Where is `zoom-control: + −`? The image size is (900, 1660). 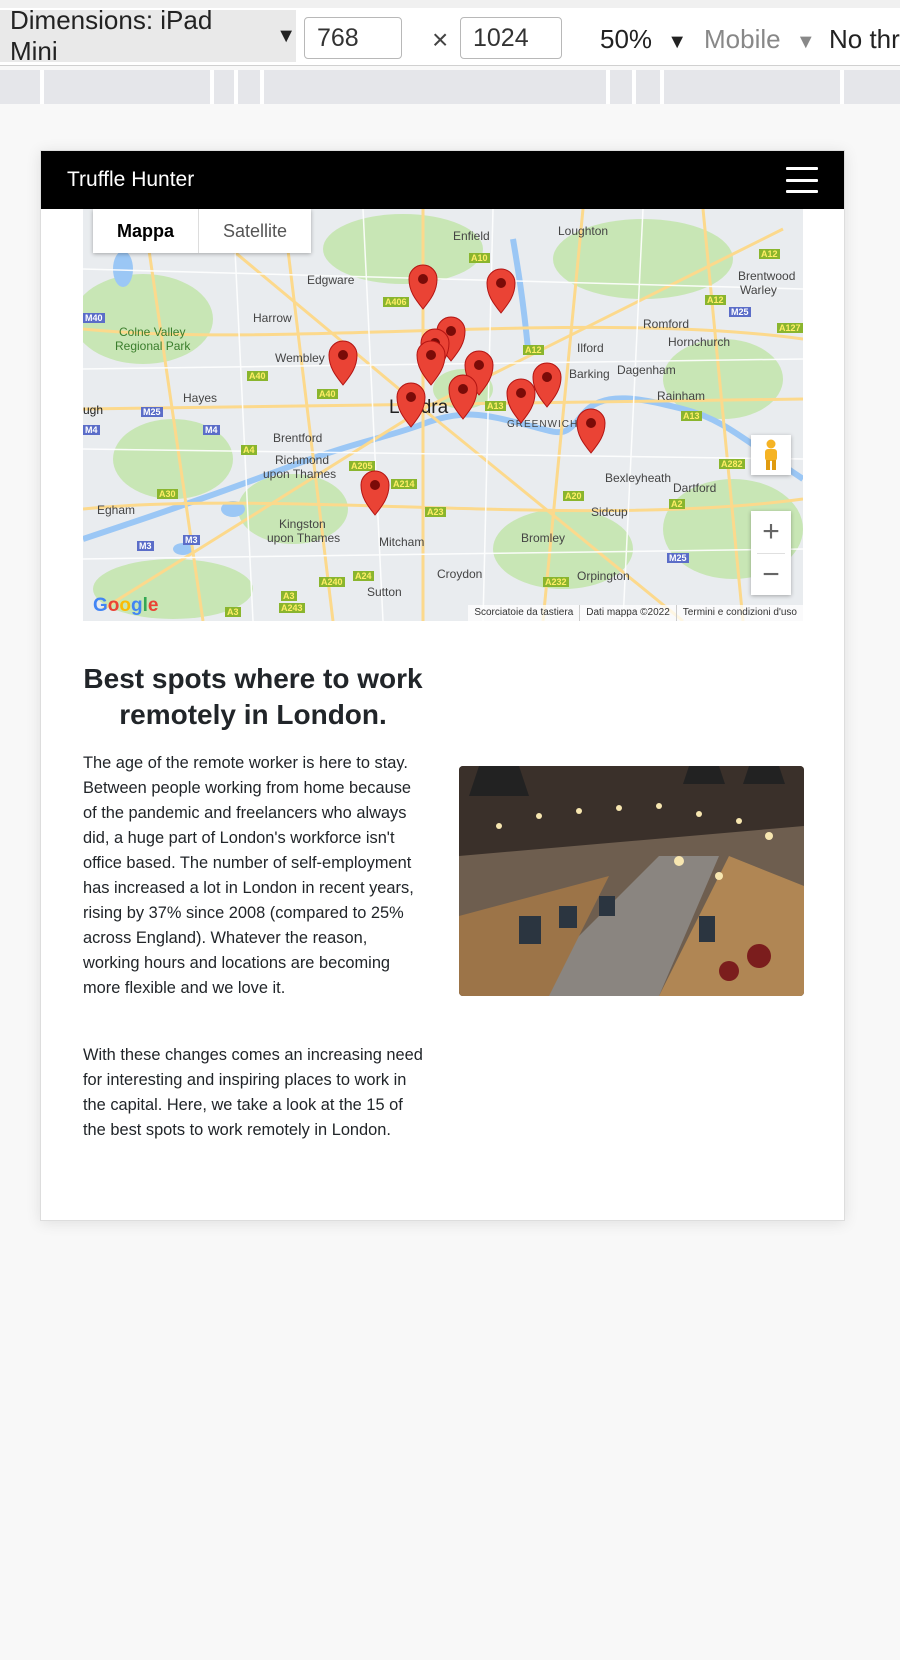
zoom-control: + − is located at coordinates (771, 553).